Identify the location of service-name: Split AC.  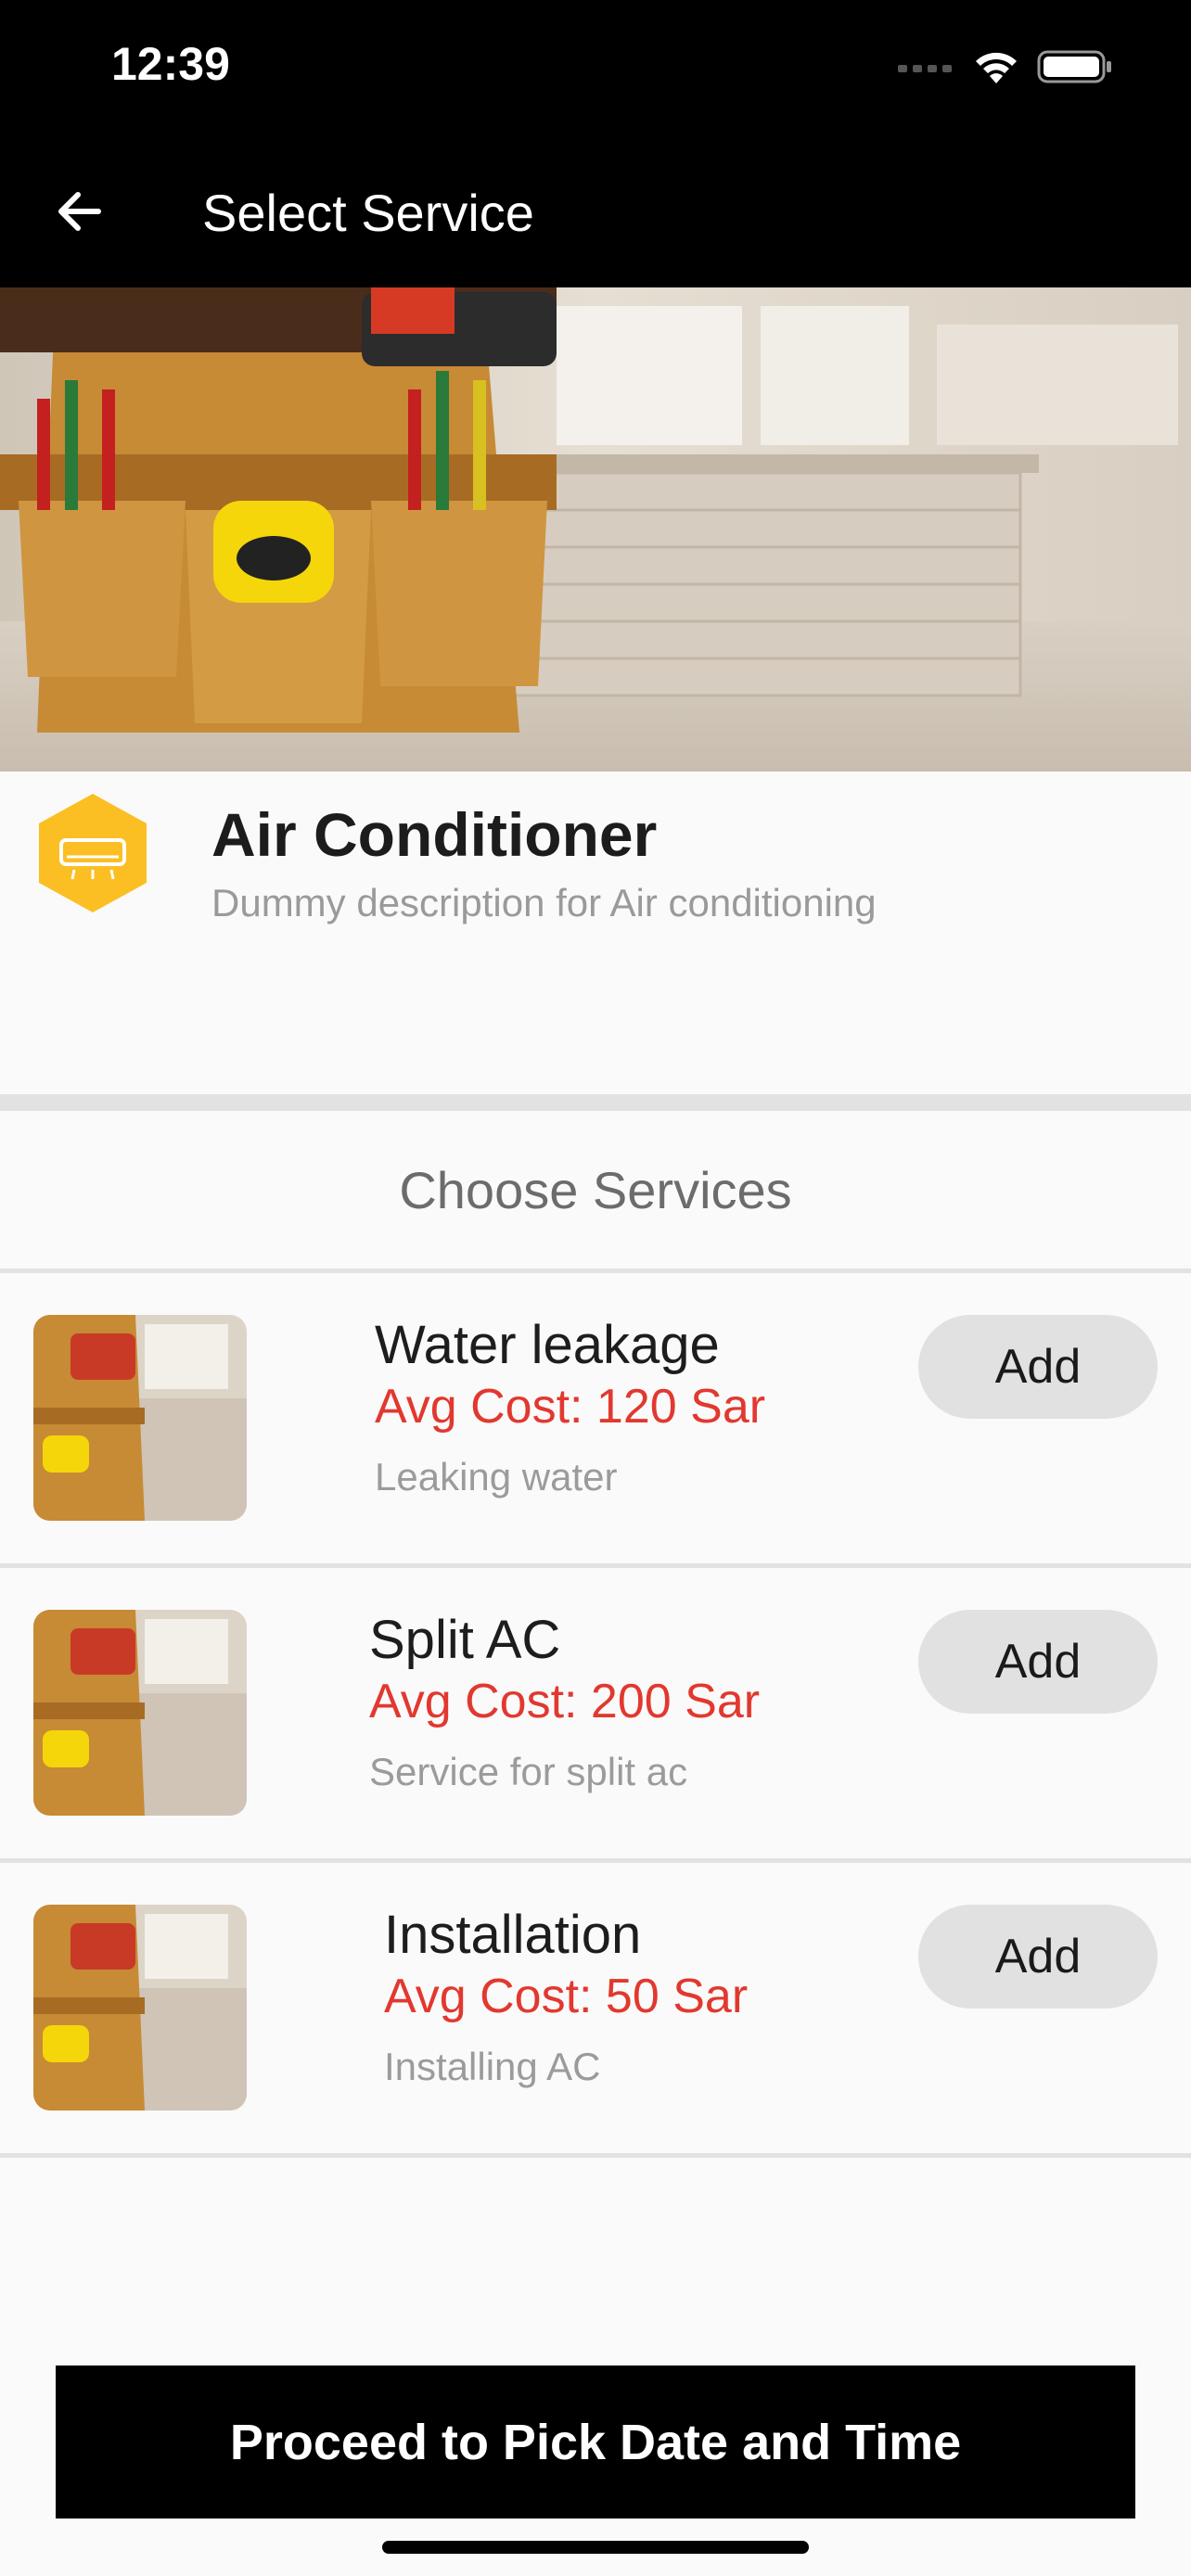
(465, 1640).